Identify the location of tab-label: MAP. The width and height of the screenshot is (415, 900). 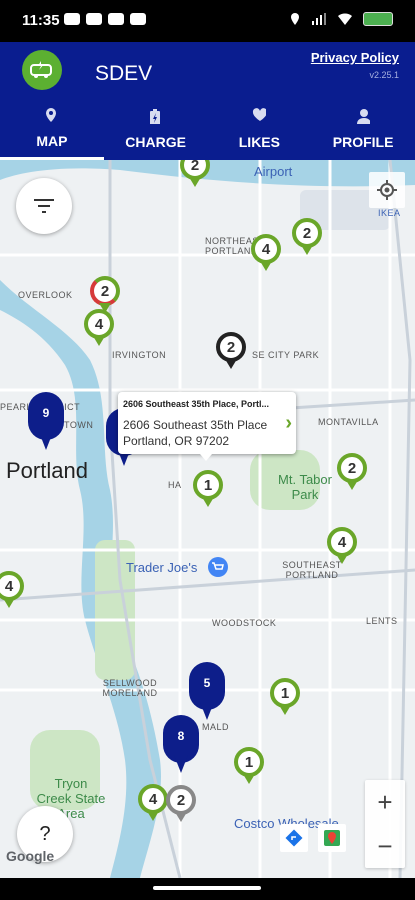
(52, 140).